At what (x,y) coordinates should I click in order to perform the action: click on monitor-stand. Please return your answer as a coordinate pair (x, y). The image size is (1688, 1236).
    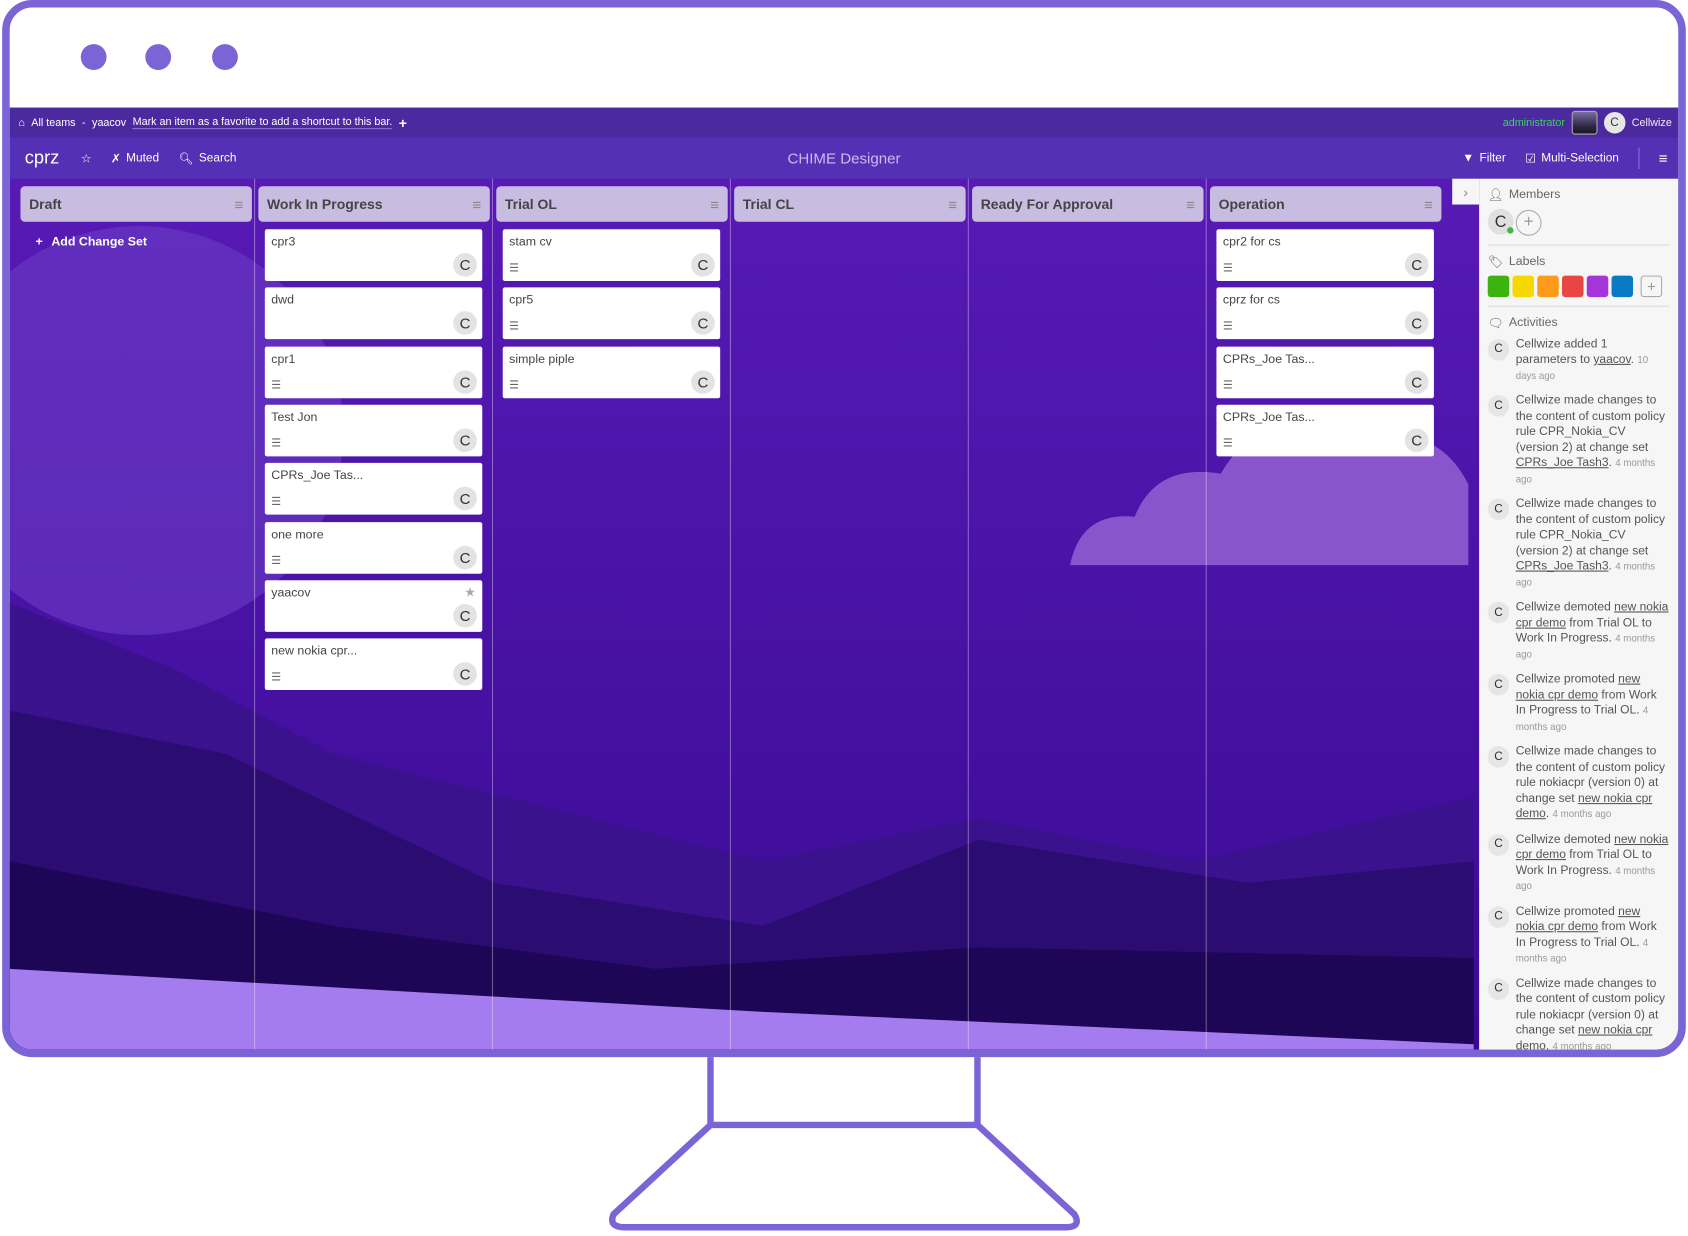
    Looking at the image, I should click on (844, 1144).